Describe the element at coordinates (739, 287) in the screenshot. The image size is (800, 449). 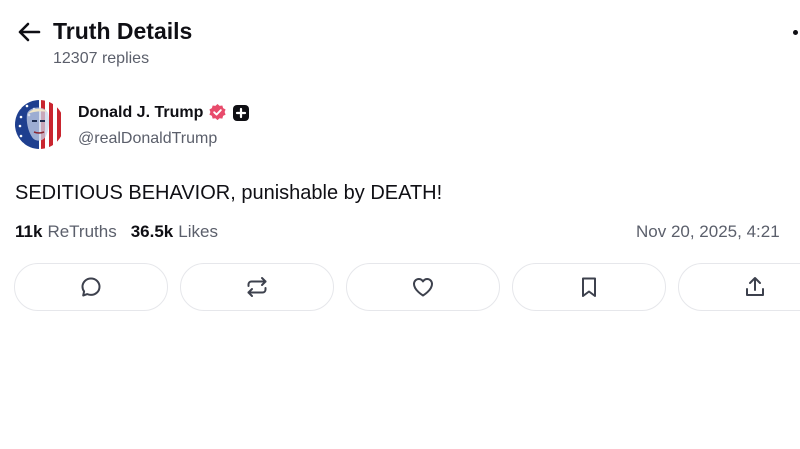
I see `share-button` at that location.